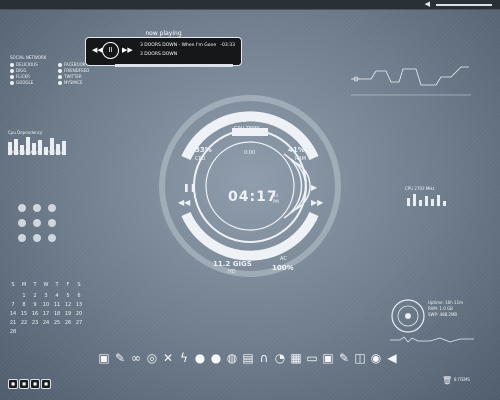  I want to click on computer-icon: ▣, so click(104, 358).